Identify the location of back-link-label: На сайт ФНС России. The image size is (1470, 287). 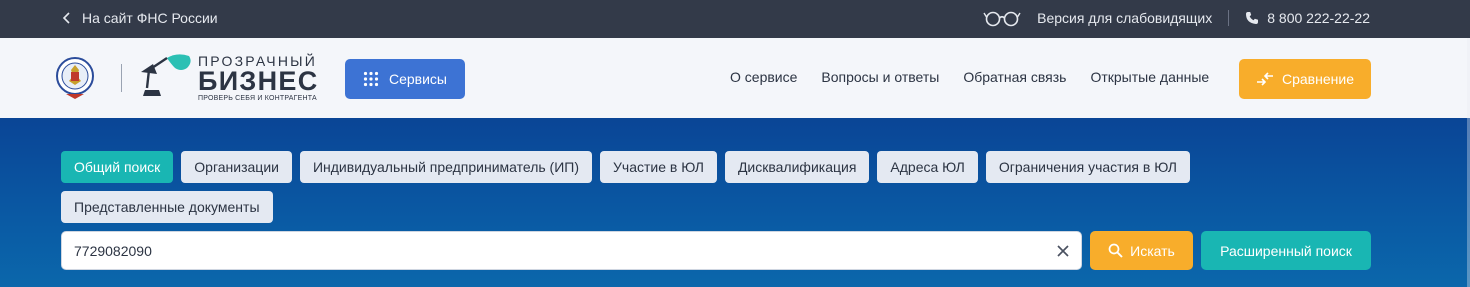
(150, 18).